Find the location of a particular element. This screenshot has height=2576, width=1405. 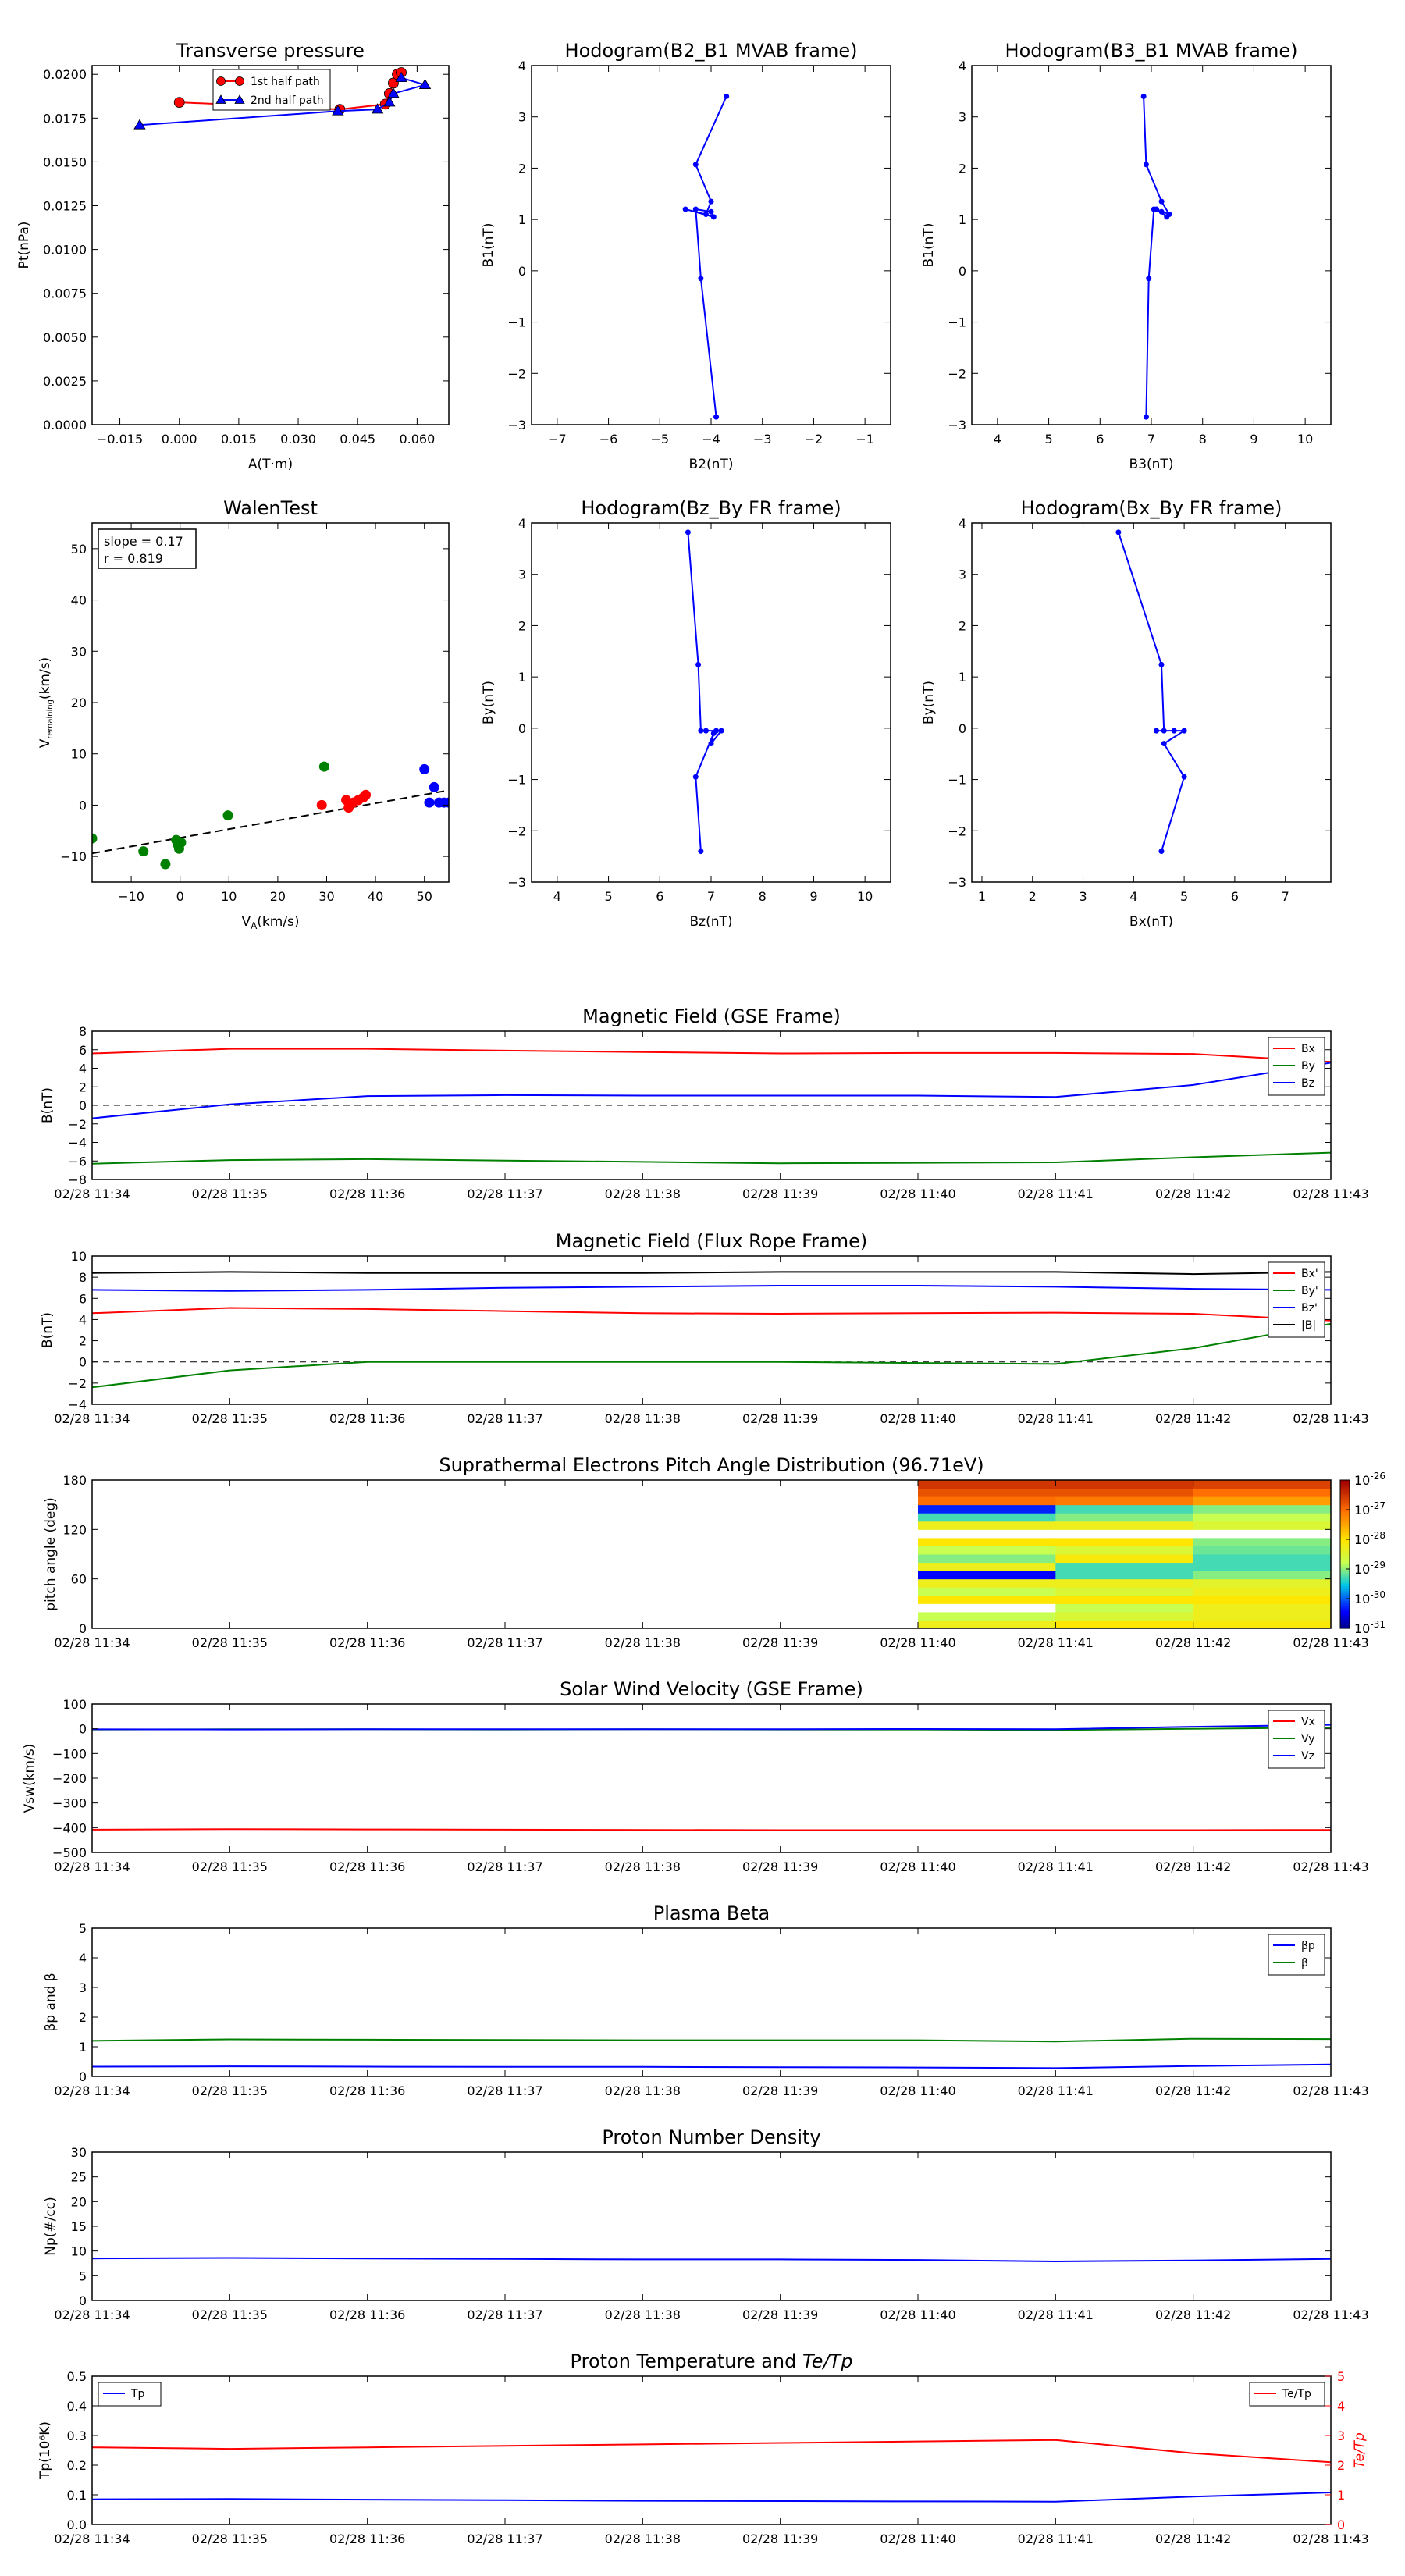

walen-x-tick-label: 30 is located at coordinates (326, 896).